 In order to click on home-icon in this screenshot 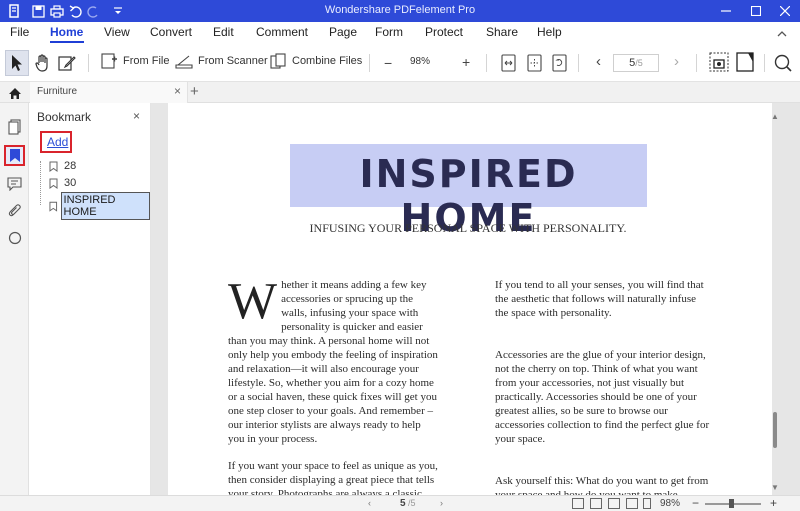, I will do `click(14, 93)`.